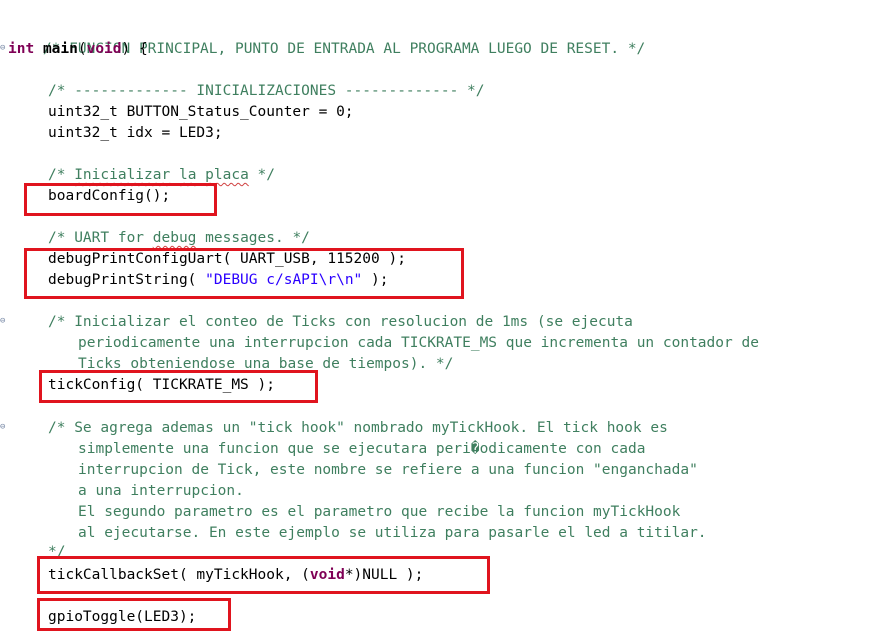 This screenshot has width=873, height=631. Describe the element at coordinates (263, 575) in the screenshot. I see `highlight-box-tick-callback` at that location.